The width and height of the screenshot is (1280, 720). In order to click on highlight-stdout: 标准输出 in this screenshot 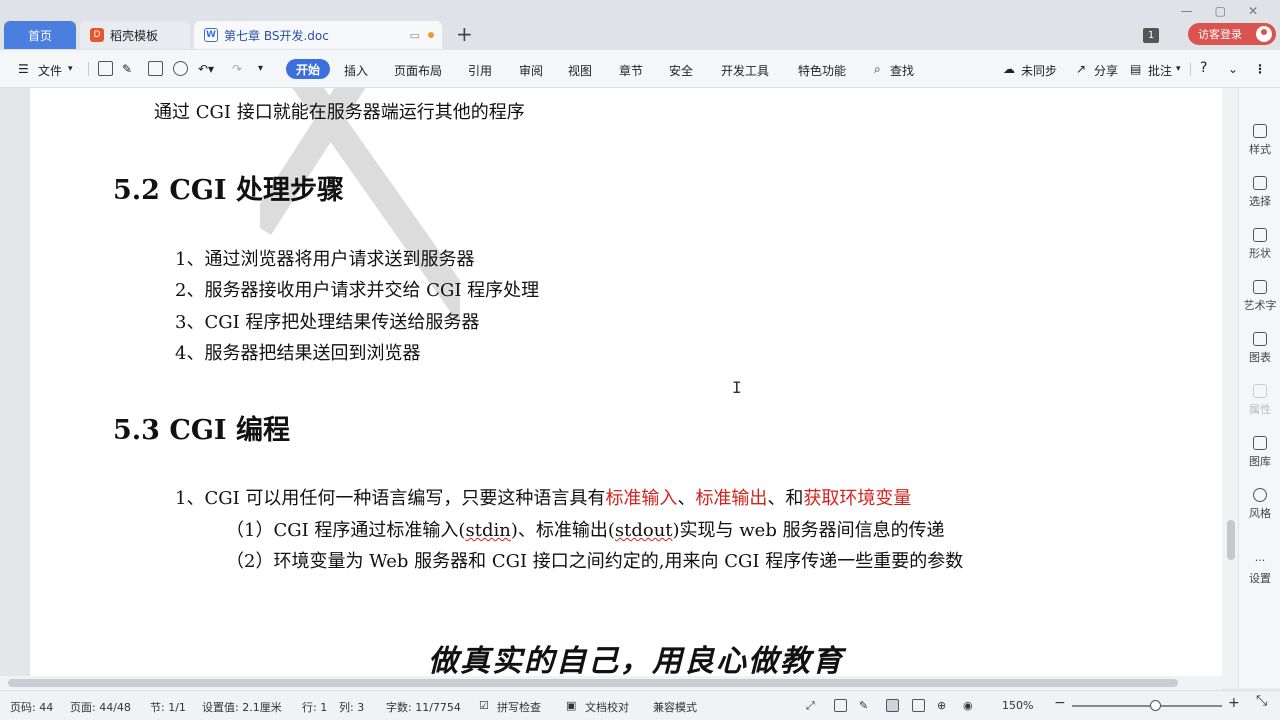, I will do `click(731, 498)`.